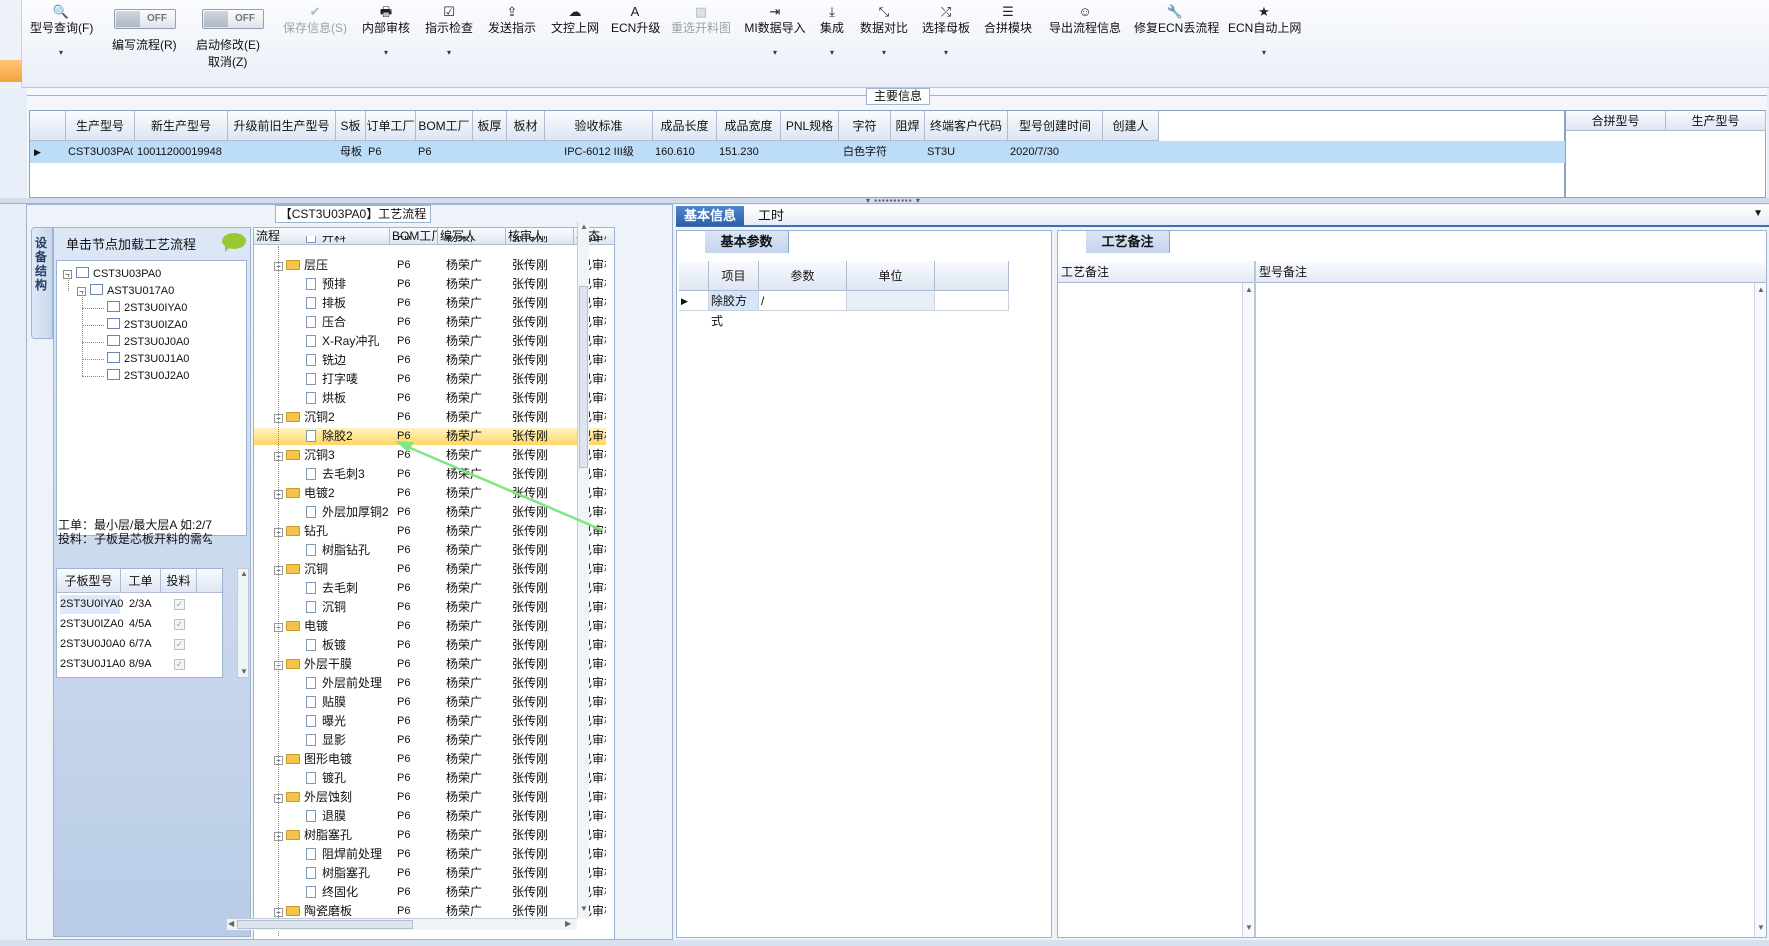 This screenshot has height=946, width=1769. What do you see at coordinates (635, 20) in the screenshot?
I see `ecn-upgrade-button: A ECN升级` at bounding box center [635, 20].